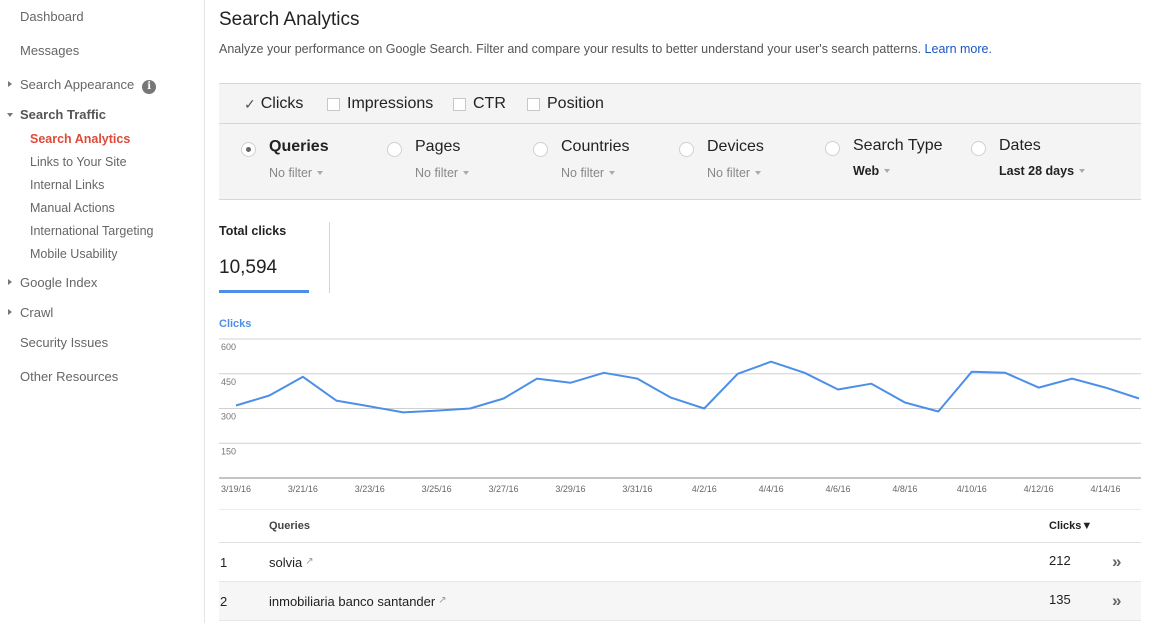 The width and height of the screenshot is (1166, 623). I want to click on x-tick-label: 3/19/16, so click(236, 489).